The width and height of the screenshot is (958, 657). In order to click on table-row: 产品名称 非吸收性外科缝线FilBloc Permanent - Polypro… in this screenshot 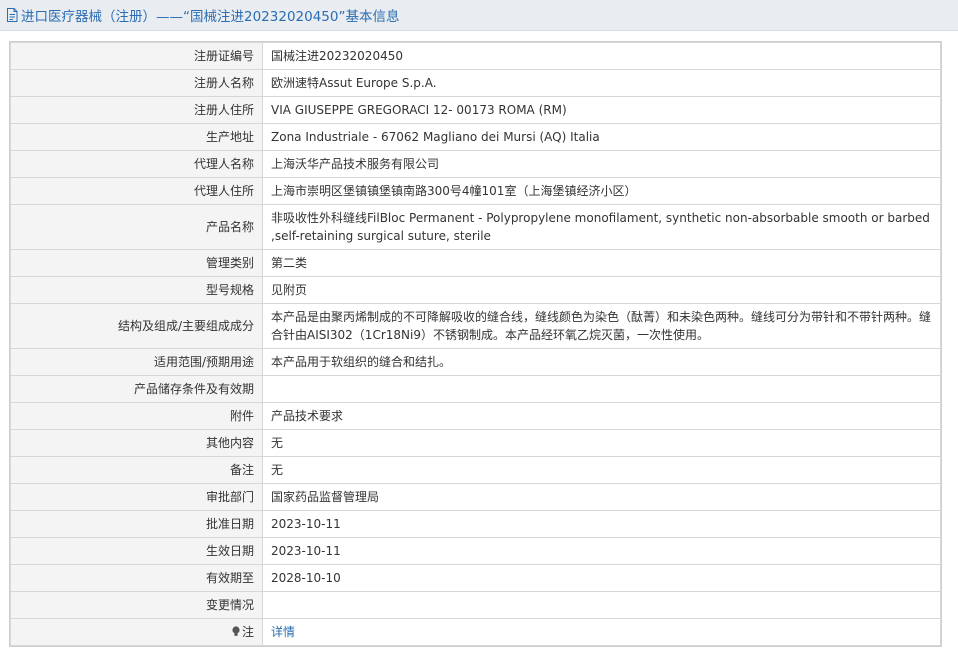, I will do `click(475, 227)`.